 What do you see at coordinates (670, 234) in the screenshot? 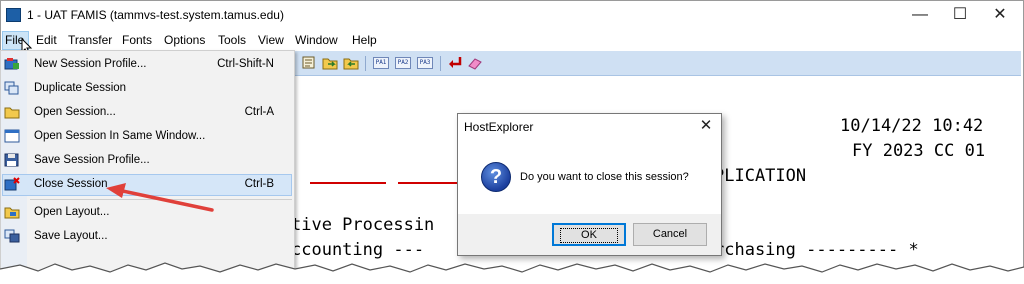
I see `cancel-button: Cancel` at bounding box center [670, 234].